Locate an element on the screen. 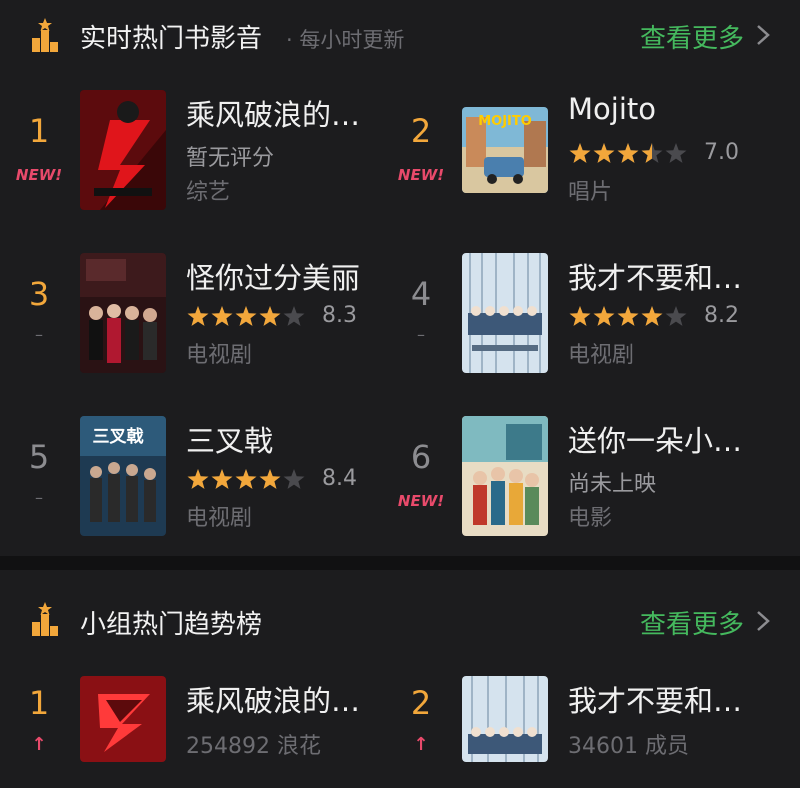  item-title: Mojito is located at coordinates (668, 109).